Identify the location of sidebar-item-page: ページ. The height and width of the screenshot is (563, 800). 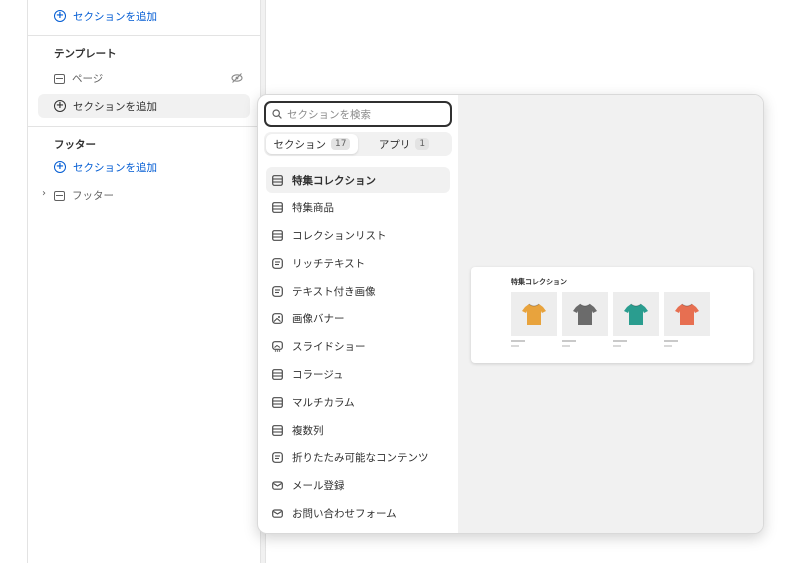
(78, 78).